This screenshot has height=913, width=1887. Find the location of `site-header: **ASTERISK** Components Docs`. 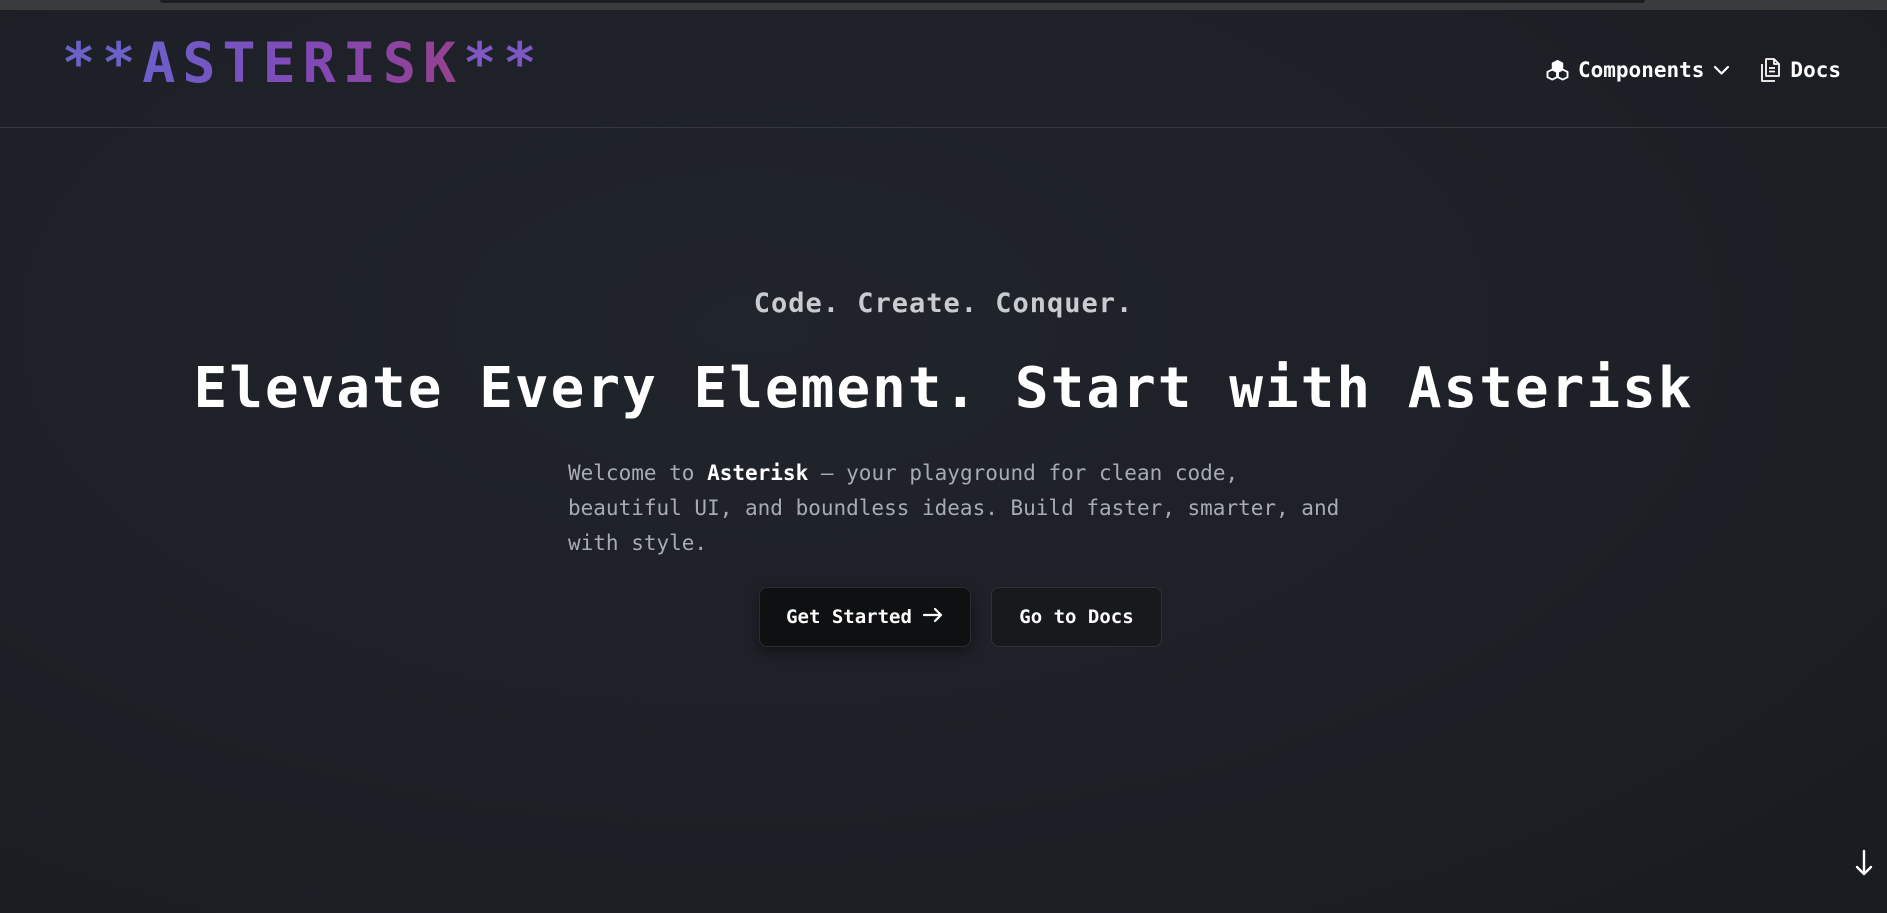

site-header: **ASTERISK** Components Docs is located at coordinates (943, 69).